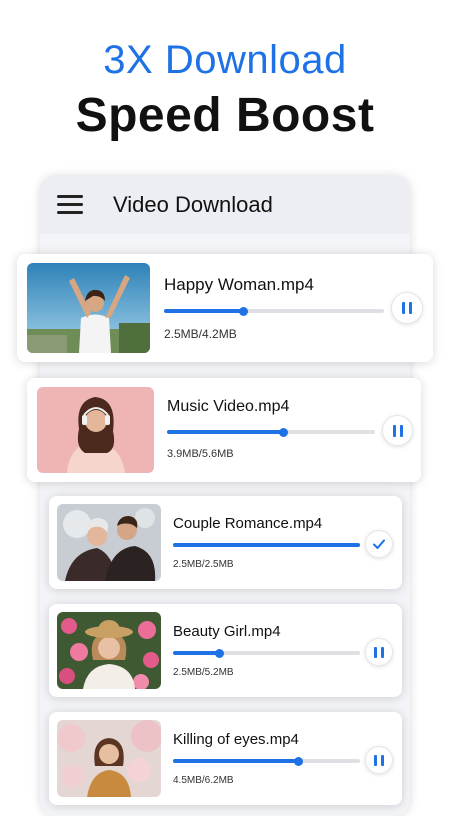  I want to click on promo-subheadline: Speed Boost, so click(225, 115).